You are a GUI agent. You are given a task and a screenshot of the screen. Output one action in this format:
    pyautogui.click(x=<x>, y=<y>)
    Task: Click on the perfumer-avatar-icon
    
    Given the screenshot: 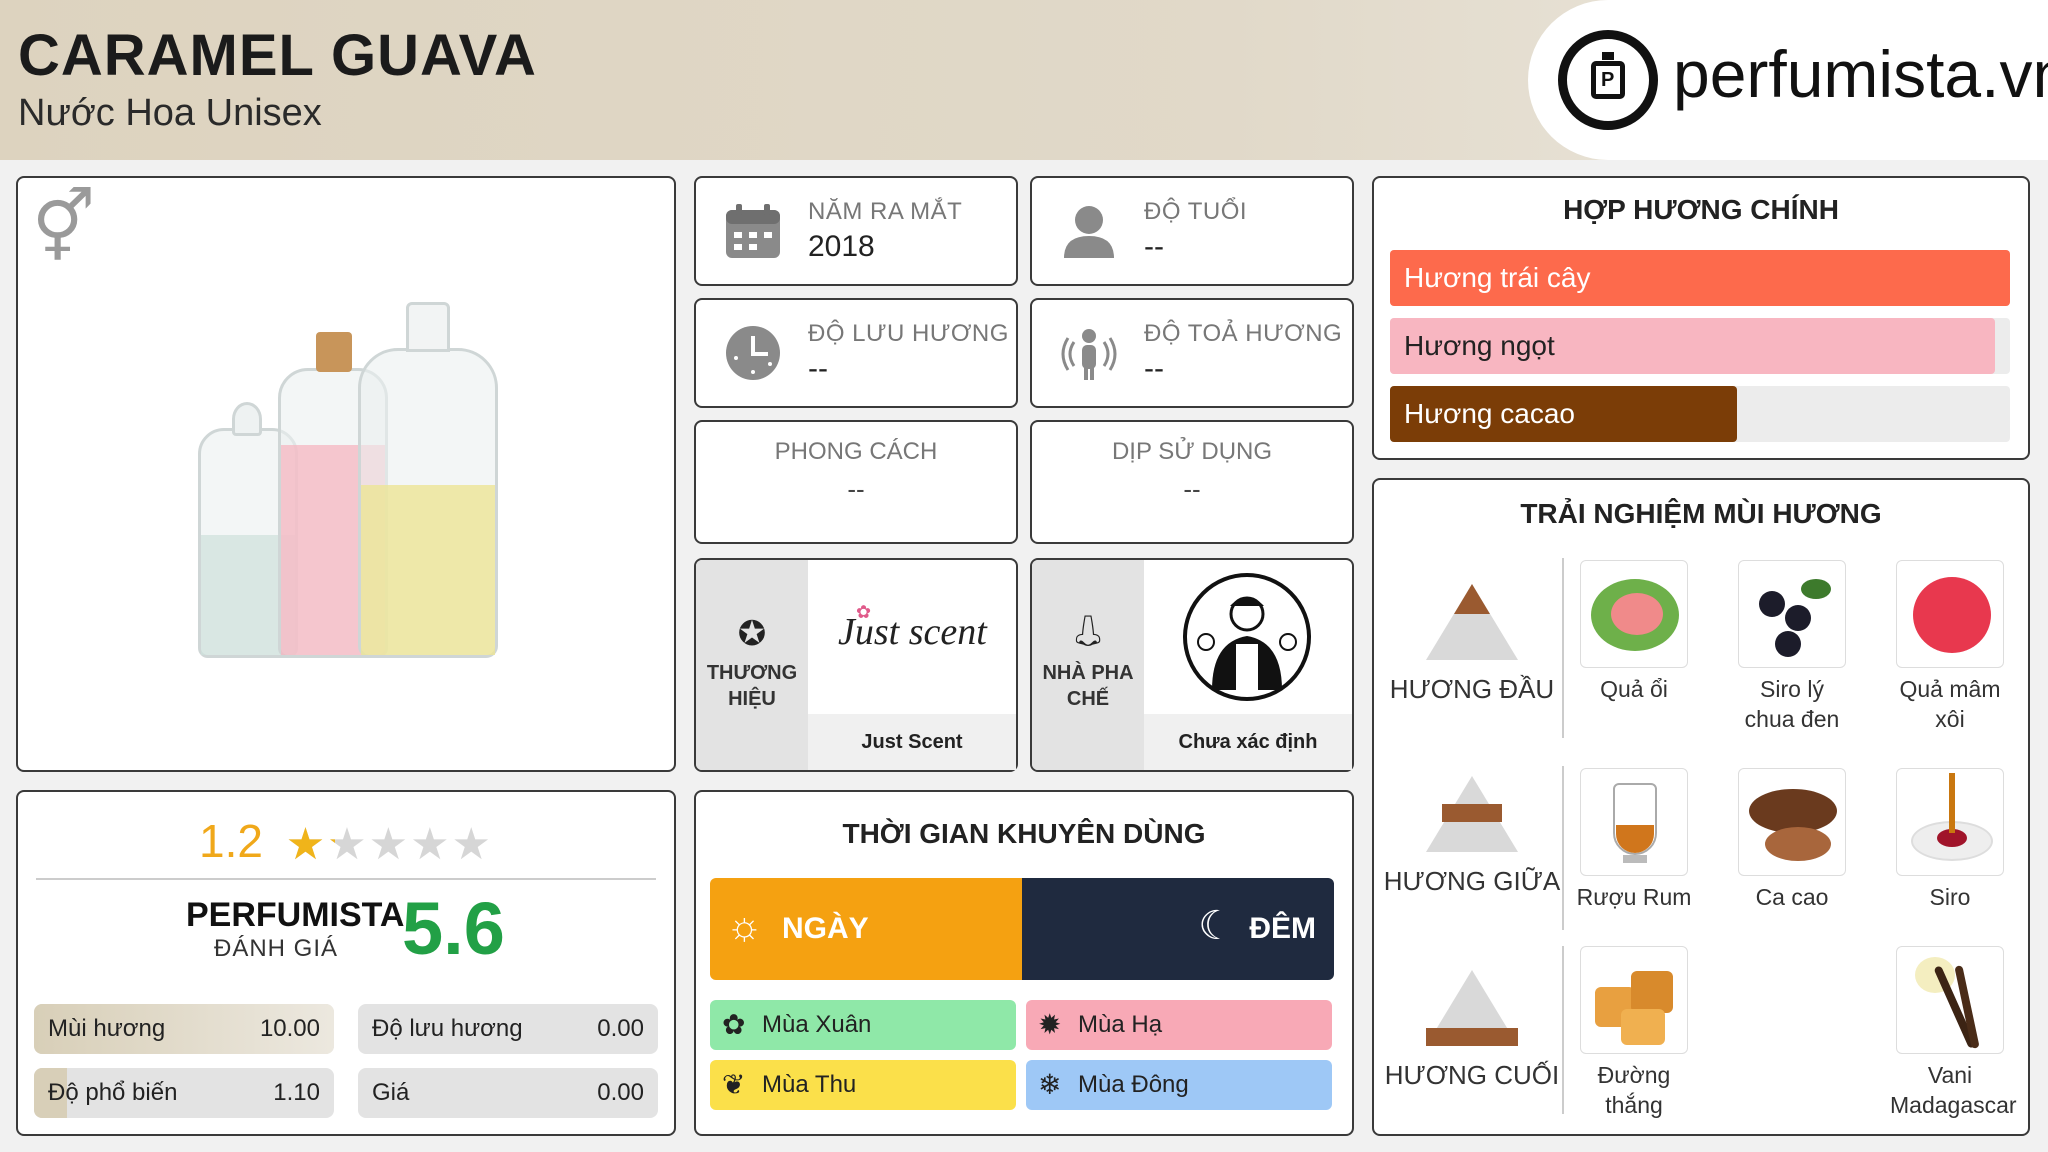 What is the action you would take?
    pyautogui.click(x=1247, y=637)
    